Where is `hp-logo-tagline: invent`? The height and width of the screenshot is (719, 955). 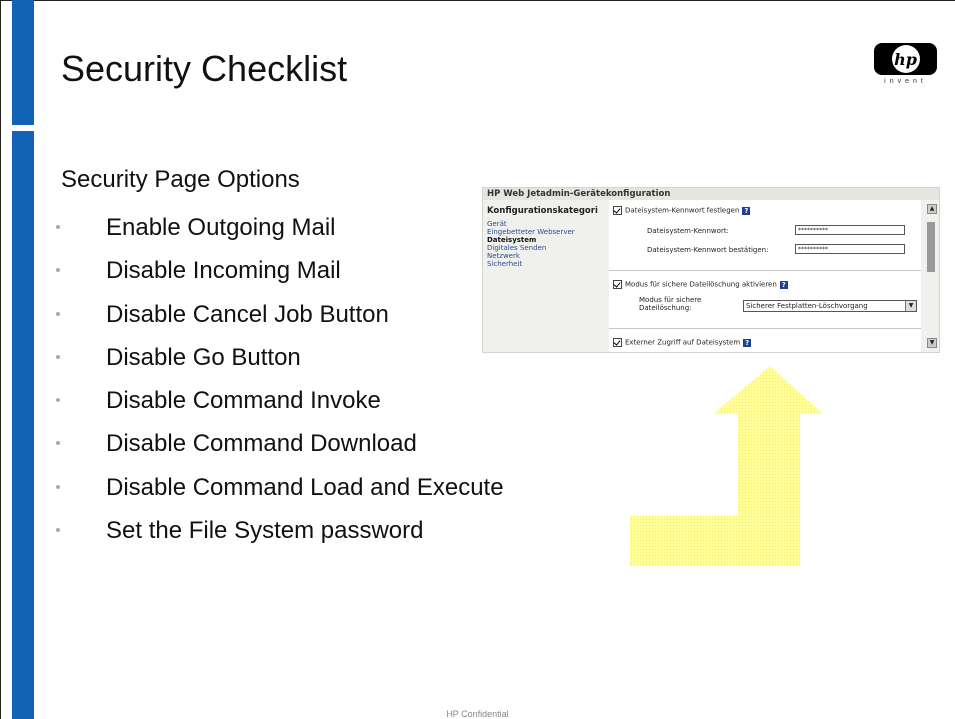 hp-logo-tagline: invent is located at coordinates (905, 81).